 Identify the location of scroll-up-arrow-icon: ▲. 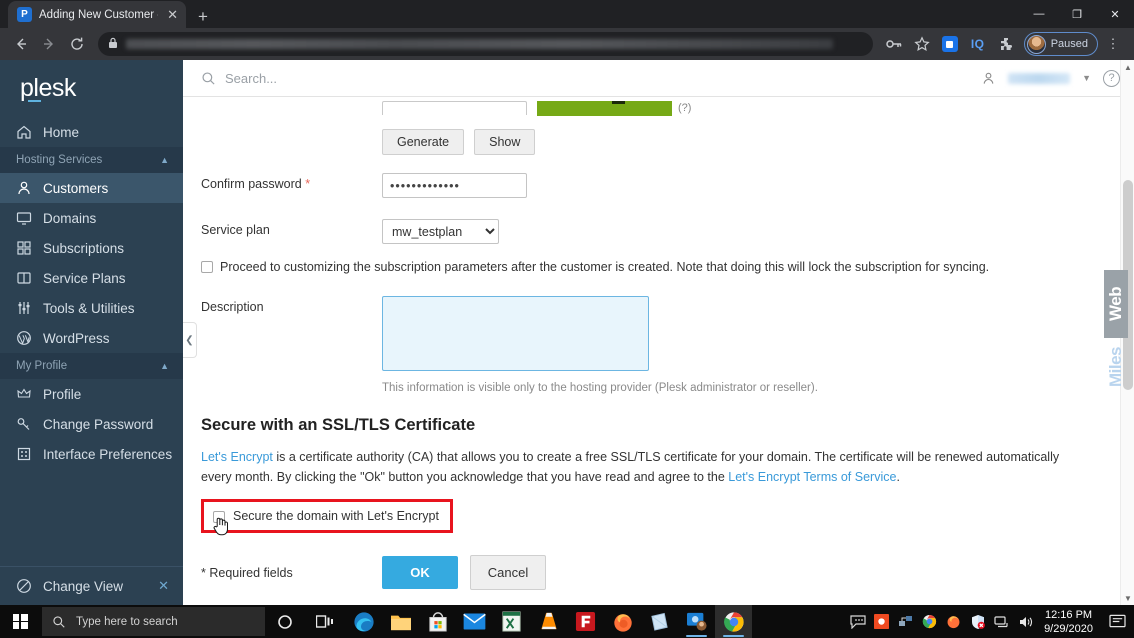
(1127, 67).